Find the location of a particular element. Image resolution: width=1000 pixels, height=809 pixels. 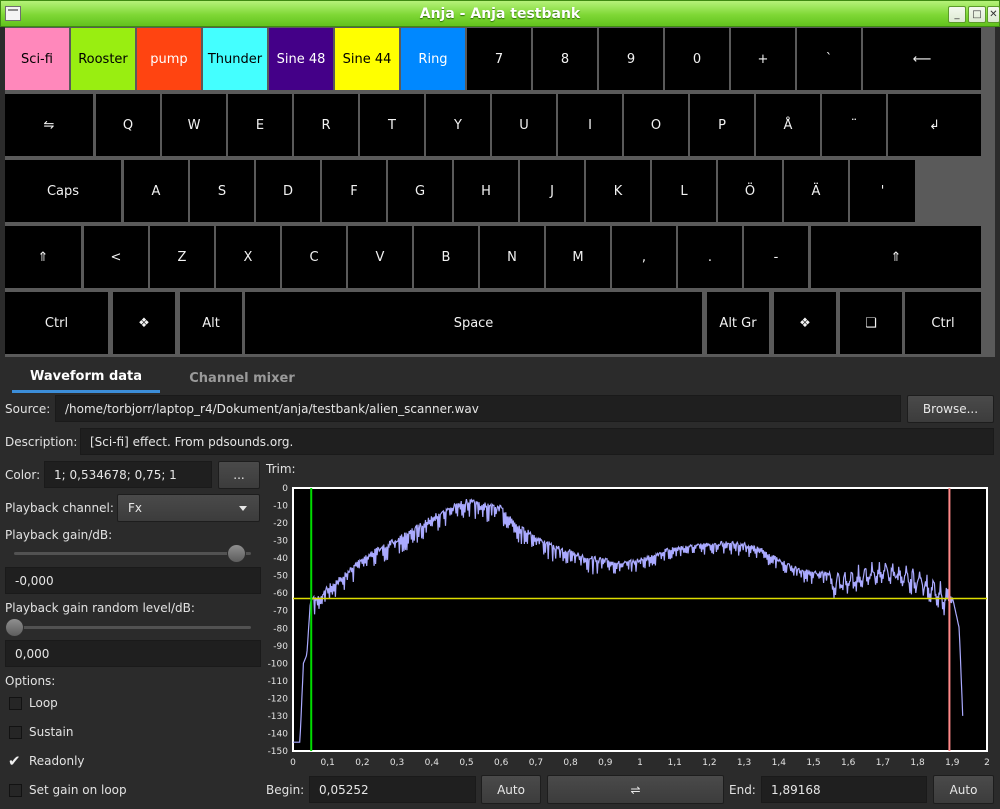

key-9: 9 is located at coordinates (631, 59).